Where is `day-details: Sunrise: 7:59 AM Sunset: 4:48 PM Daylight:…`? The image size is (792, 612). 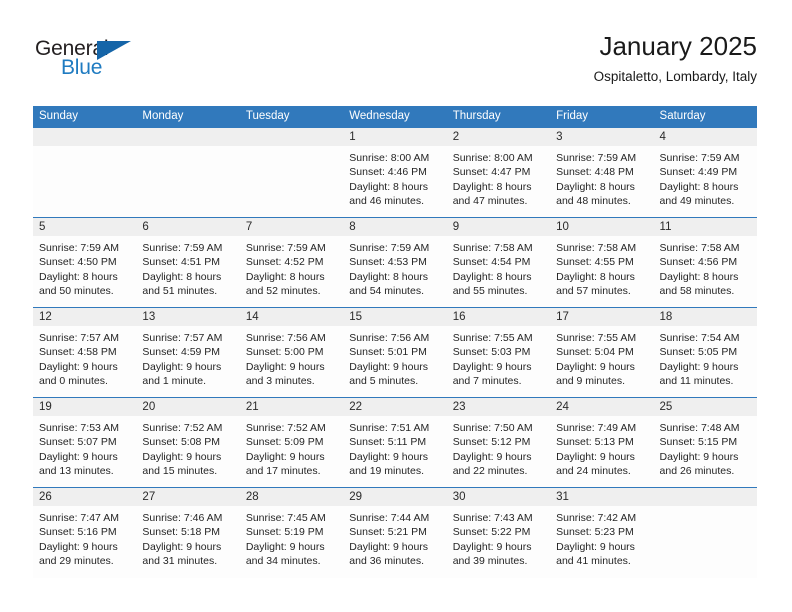 day-details: Sunrise: 7:59 AM Sunset: 4:48 PM Daylight:… is located at coordinates (601, 177).